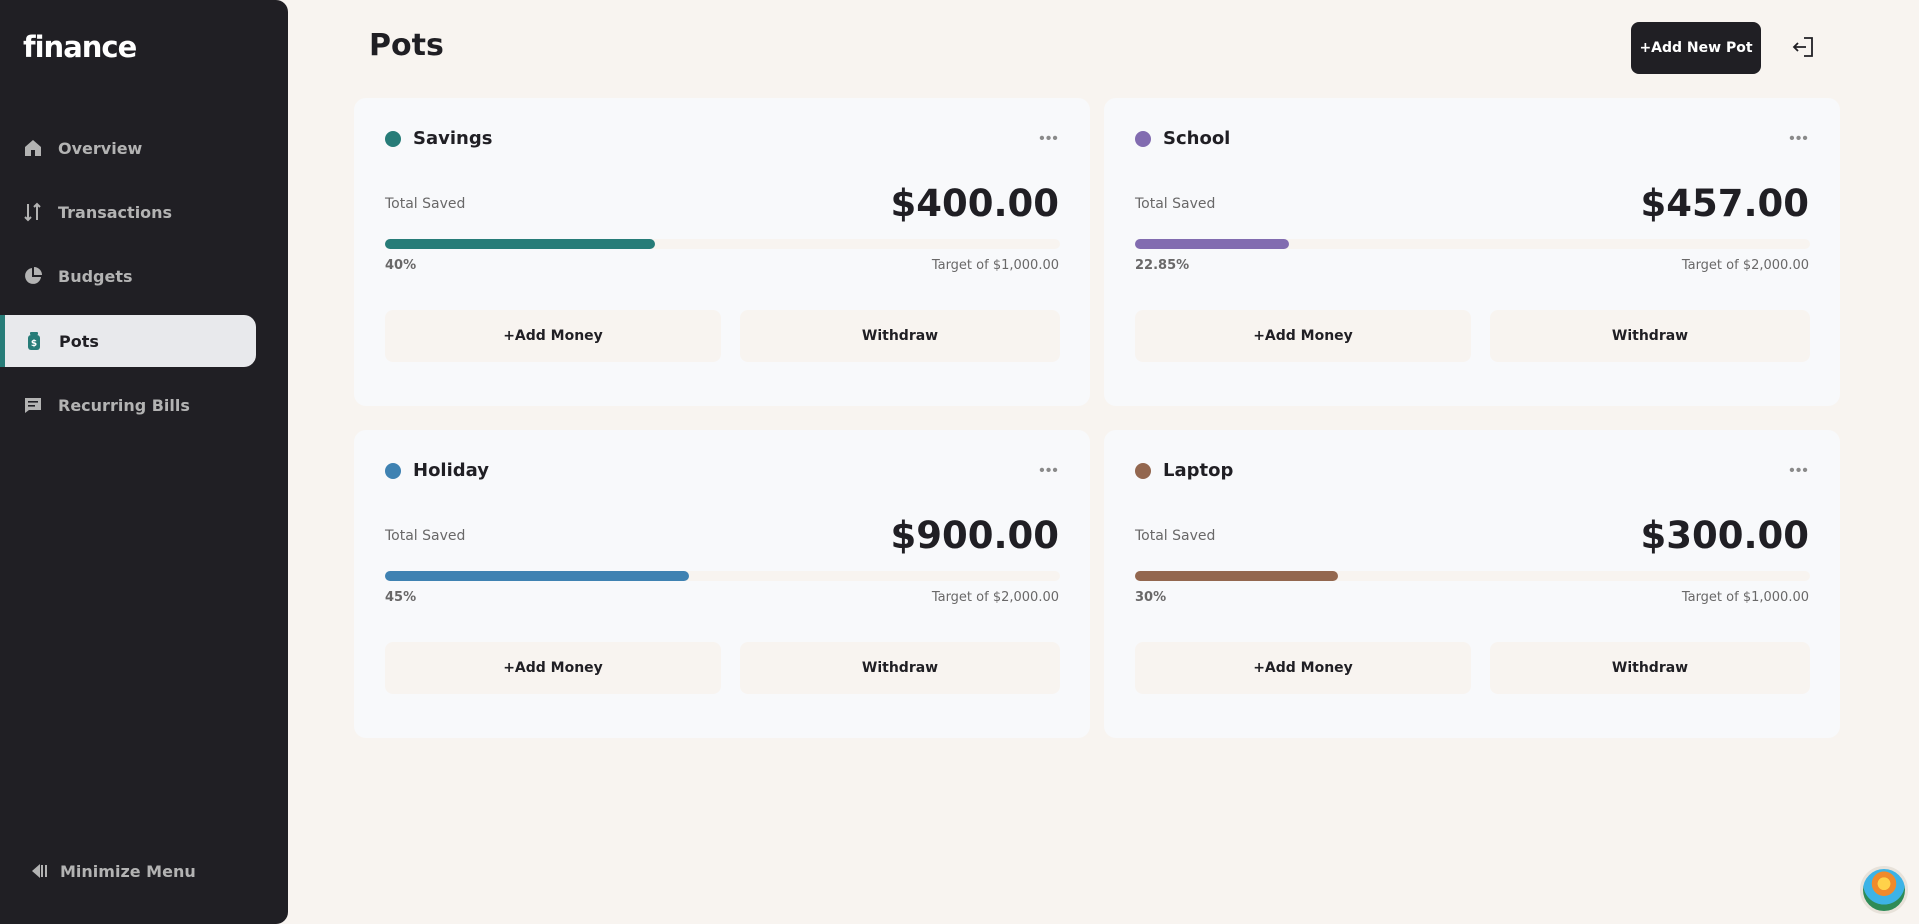 The image size is (1919, 924). I want to click on minimize-menu-label: Minimize Menu, so click(128, 871).